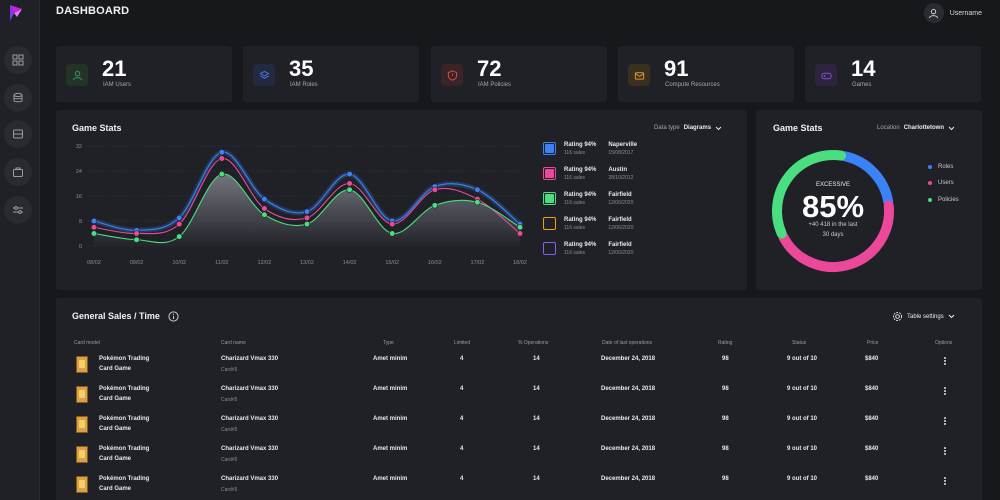 The image size is (1000, 500). Describe the element at coordinates (478, 263) in the screenshot. I see `x-tick-label: 17/02` at that location.